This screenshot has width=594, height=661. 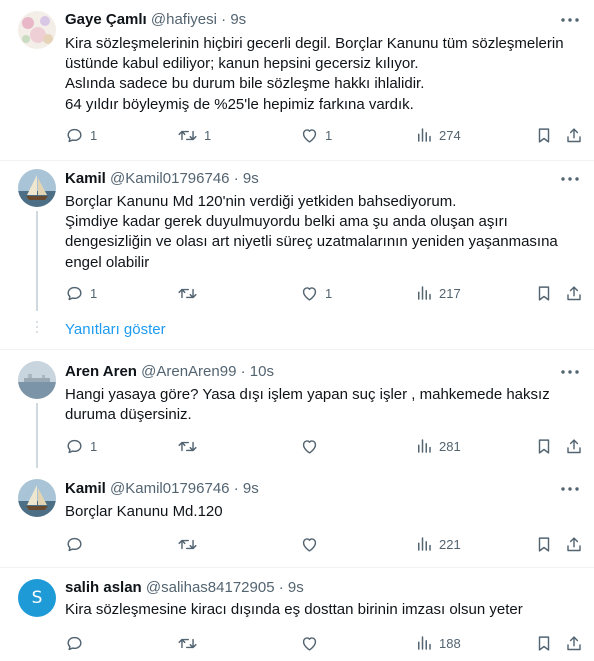 I want to click on author-handle: @hafiyesi, so click(x=184, y=19).